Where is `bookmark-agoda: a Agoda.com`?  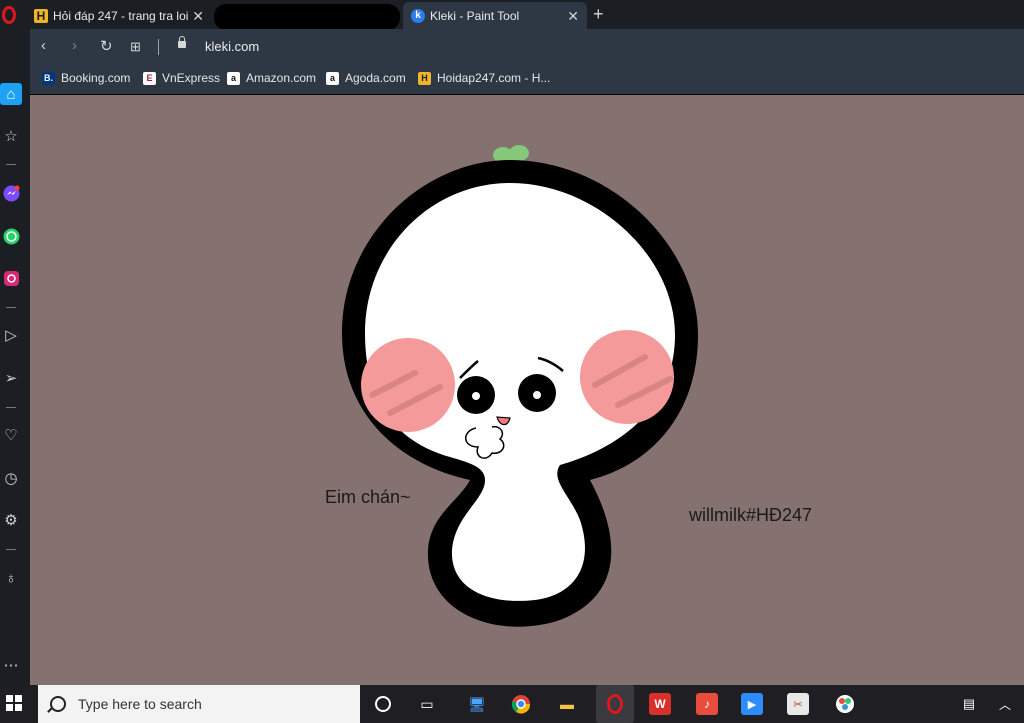 bookmark-agoda: a Agoda.com is located at coordinates (366, 78).